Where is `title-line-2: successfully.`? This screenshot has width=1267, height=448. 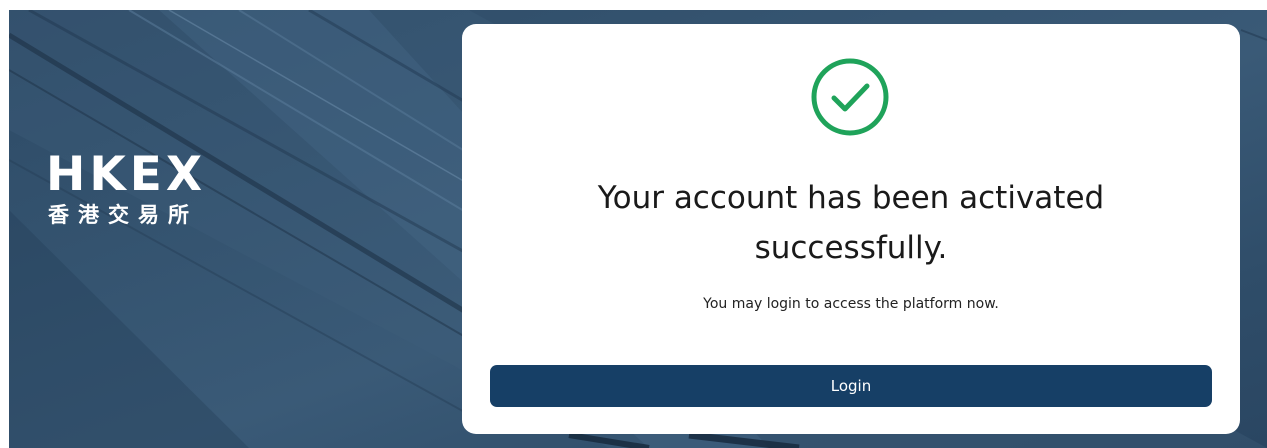
title-line-2: successfully. is located at coordinates (851, 248).